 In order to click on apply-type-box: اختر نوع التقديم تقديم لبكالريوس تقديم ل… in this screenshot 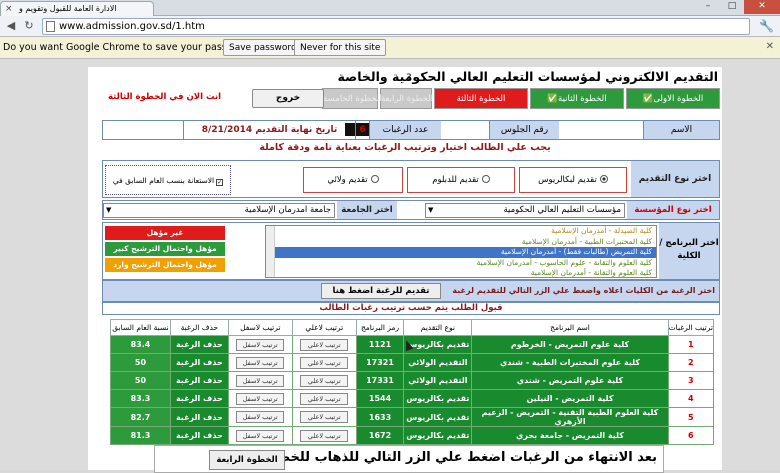, I will do `click(411, 187)`.